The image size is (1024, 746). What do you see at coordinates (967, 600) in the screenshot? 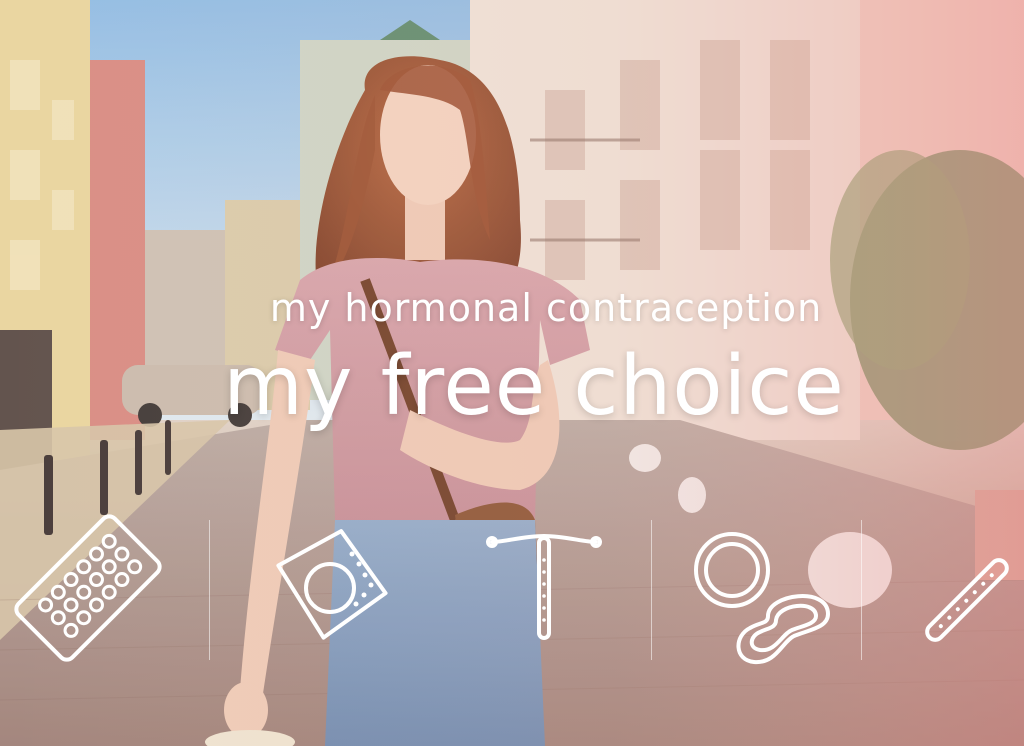
I see `implant-rod-icon` at bounding box center [967, 600].